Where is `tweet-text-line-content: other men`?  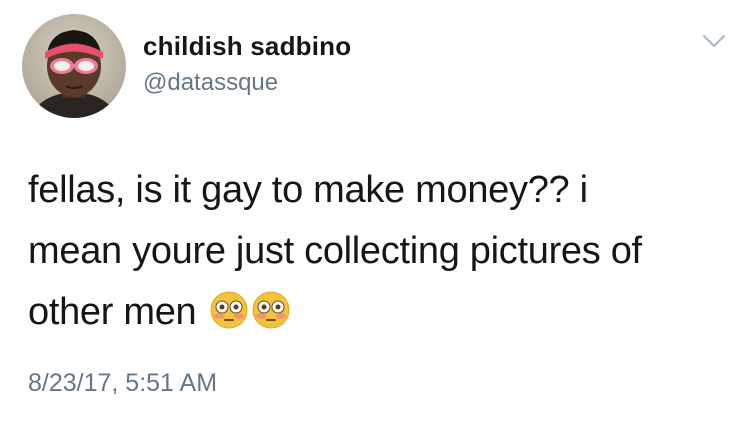 tweet-text-line-content: other men is located at coordinates (112, 312).